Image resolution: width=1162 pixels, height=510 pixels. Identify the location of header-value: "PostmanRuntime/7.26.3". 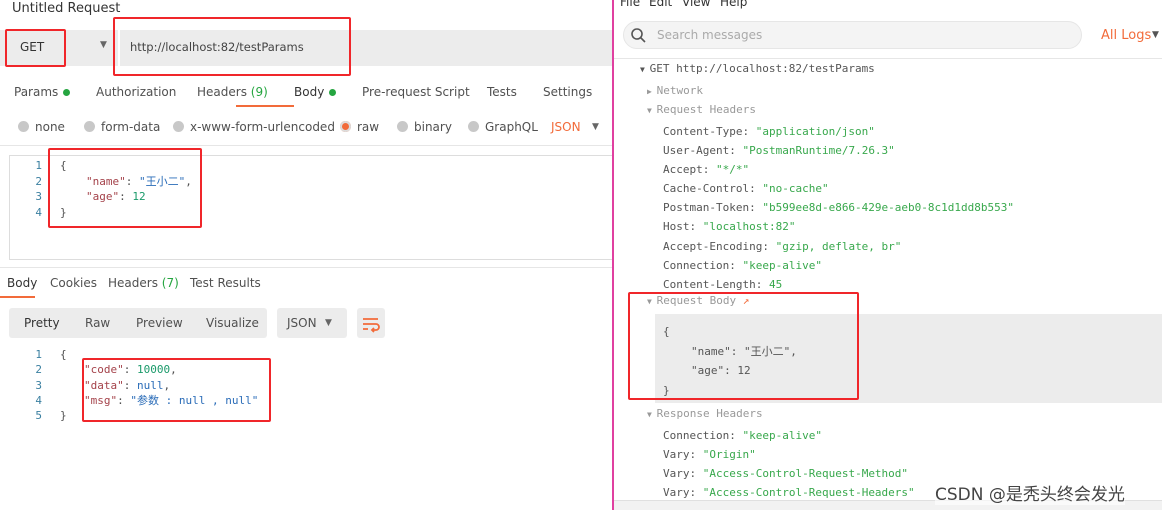
(818, 151).